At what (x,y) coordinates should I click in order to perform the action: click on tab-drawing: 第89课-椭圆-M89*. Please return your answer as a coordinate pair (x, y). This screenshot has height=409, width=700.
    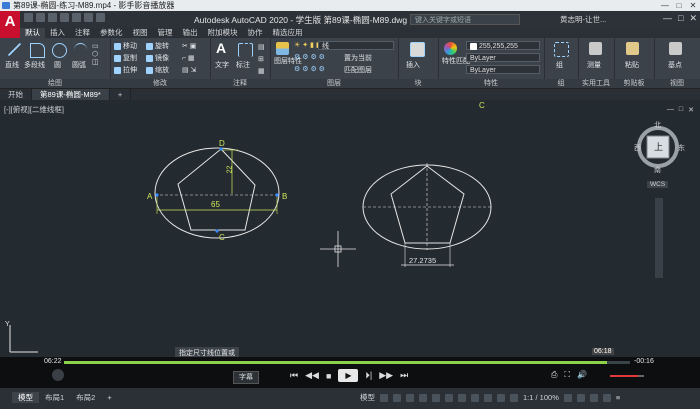
    Looking at the image, I should click on (71, 94).